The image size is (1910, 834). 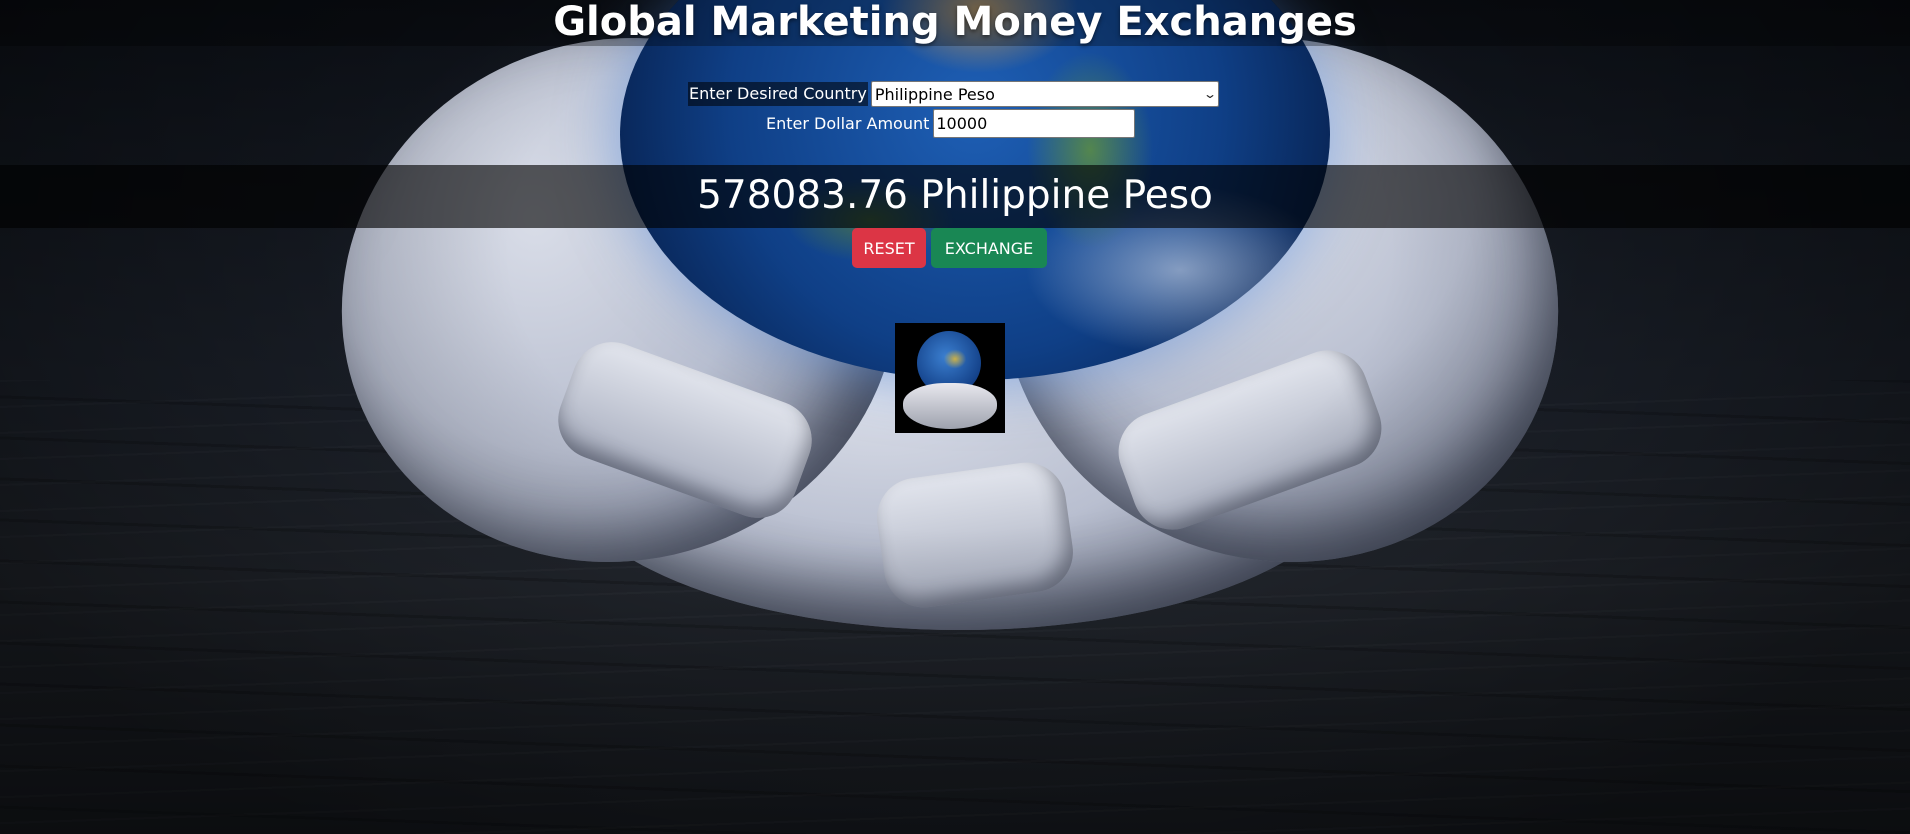 I want to click on hands-icon, so click(x=950, y=406).